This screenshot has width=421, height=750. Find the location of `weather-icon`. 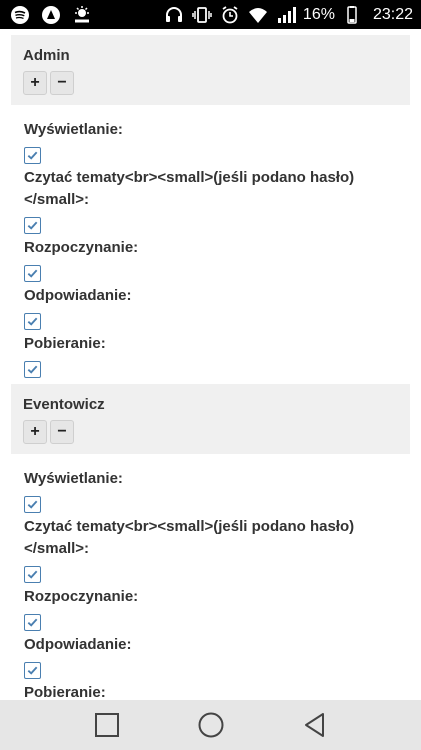

weather-icon is located at coordinates (82, 15).